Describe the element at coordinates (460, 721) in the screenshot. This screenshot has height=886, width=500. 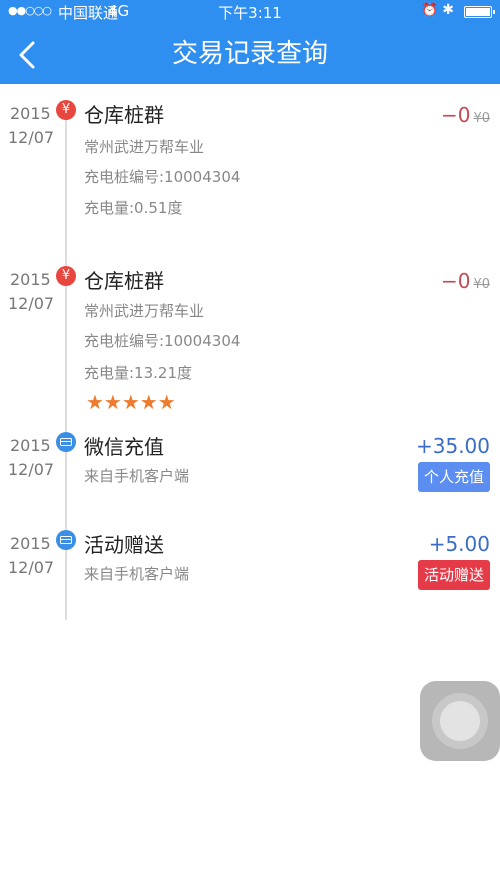
I see `assistive-touch-button` at that location.